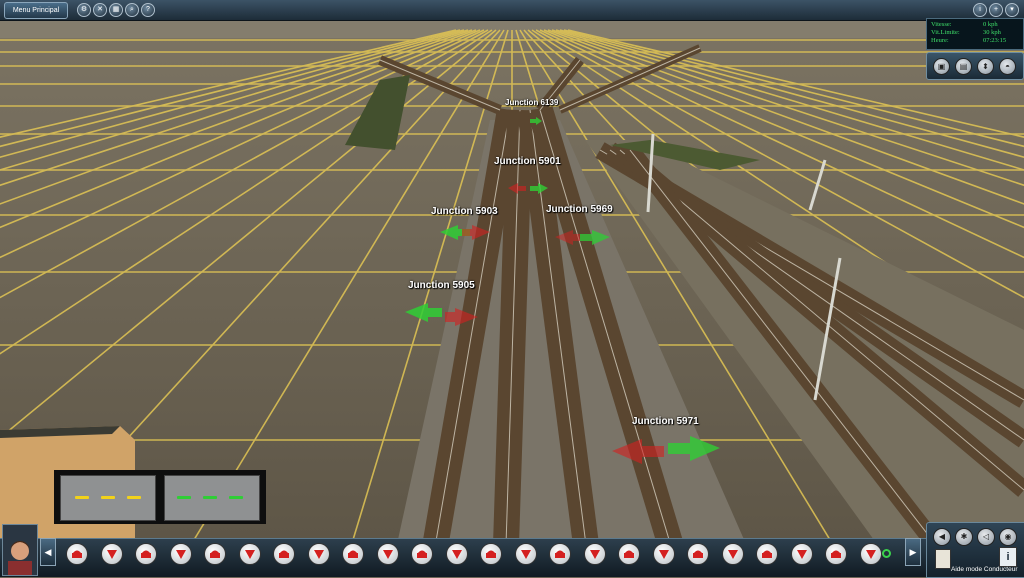  What do you see at coordinates (945, 32) in the screenshot?
I see `speed-limit-label: Vit.Limite:` at bounding box center [945, 32].